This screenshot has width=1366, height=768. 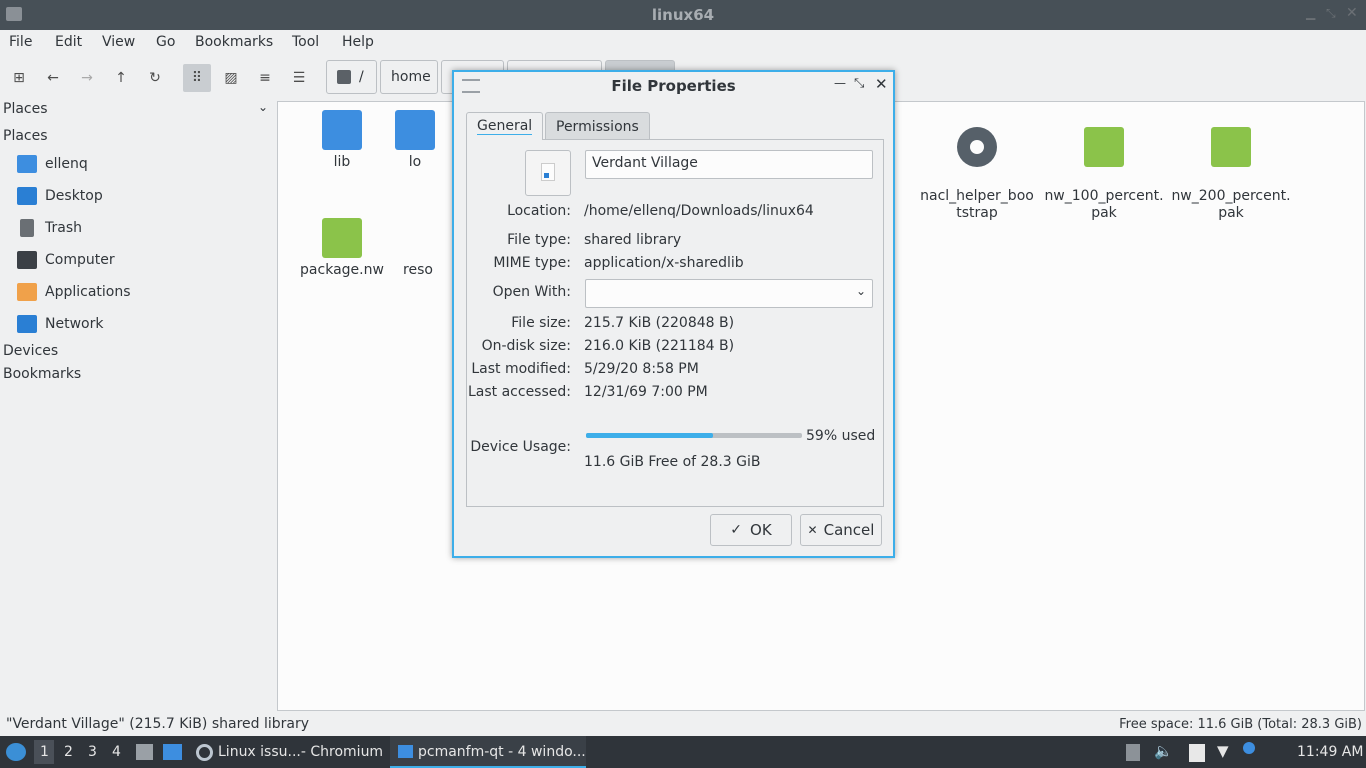 I want to click on home-folder-icon, so click(x=27, y=164).